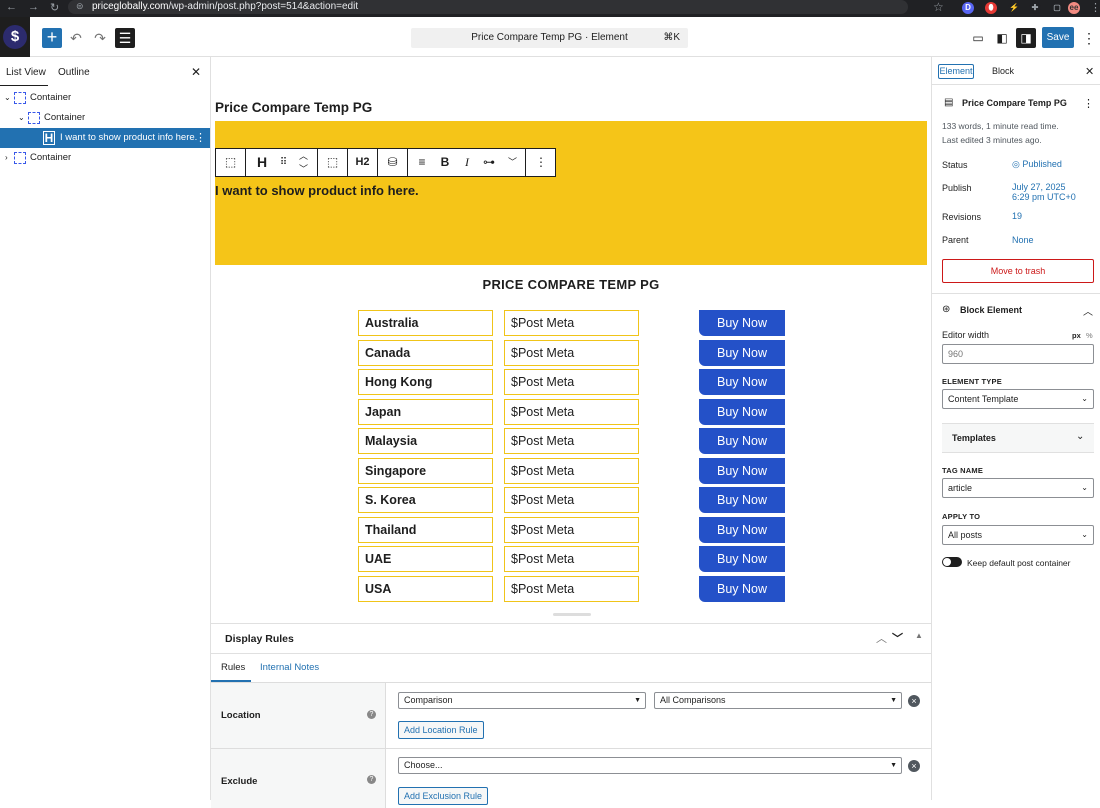 The width and height of the screenshot is (1100, 808). What do you see at coordinates (650, 765) in the screenshot?
I see `exclude-select: Choose... ▼` at bounding box center [650, 765].